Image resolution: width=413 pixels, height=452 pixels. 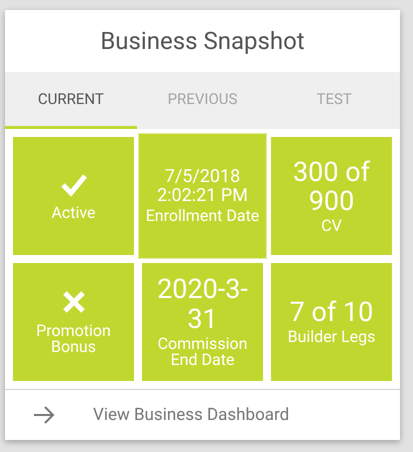 What do you see at coordinates (191, 415) in the screenshot?
I see `dashboard-link: View Business Dashboard` at bounding box center [191, 415].